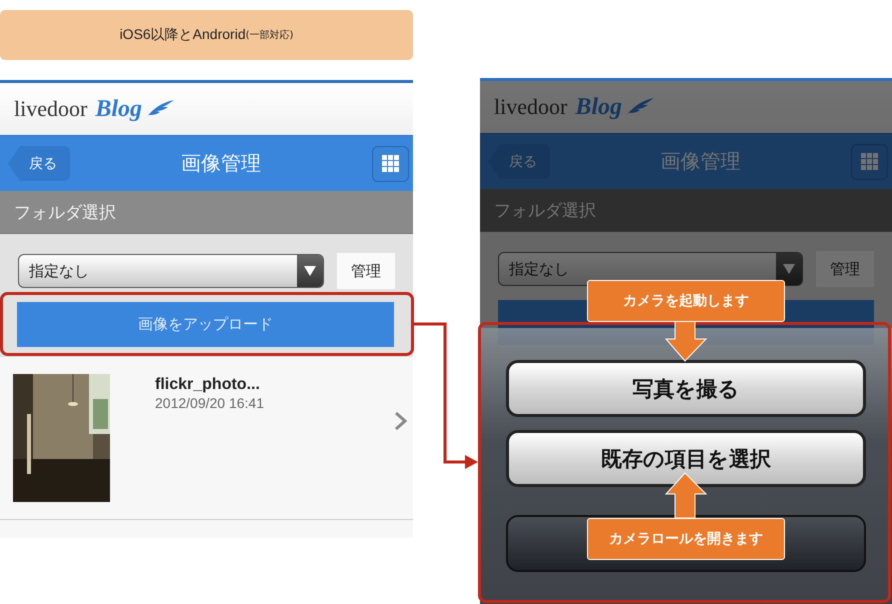 This screenshot has width=892, height=604. I want to click on sheet-button: 既存の項目を選択, so click(686, 458).